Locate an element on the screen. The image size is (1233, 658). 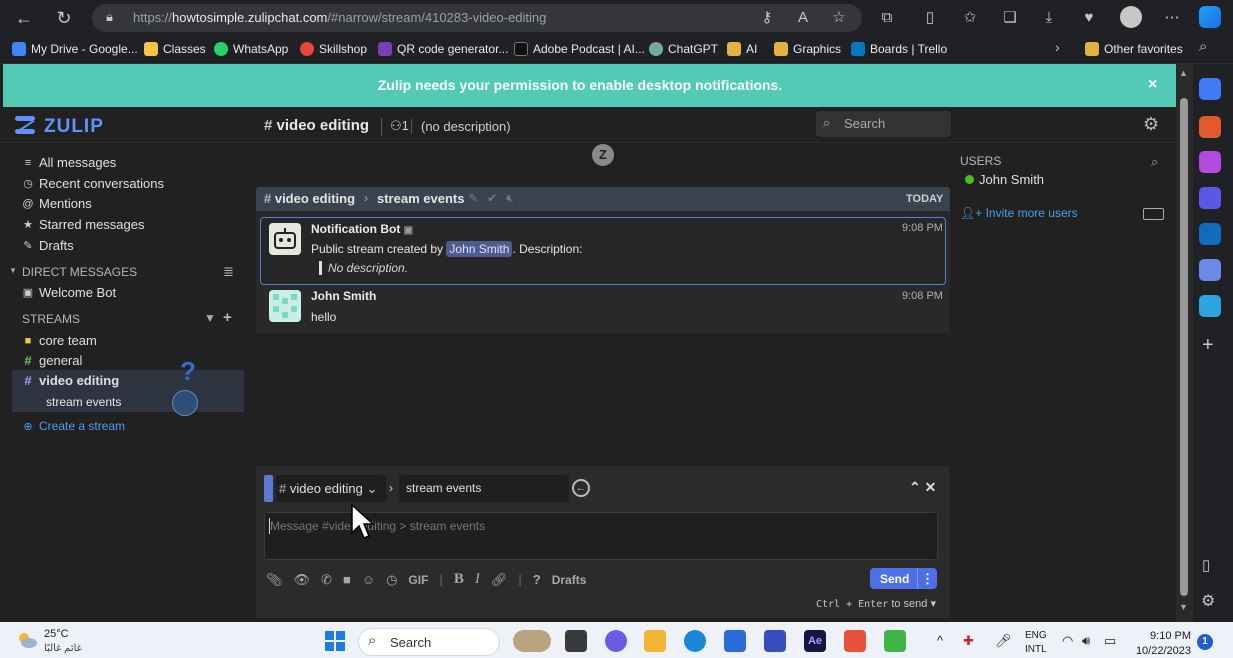
weather-cloud-icon is located at coordinates (27, 640).